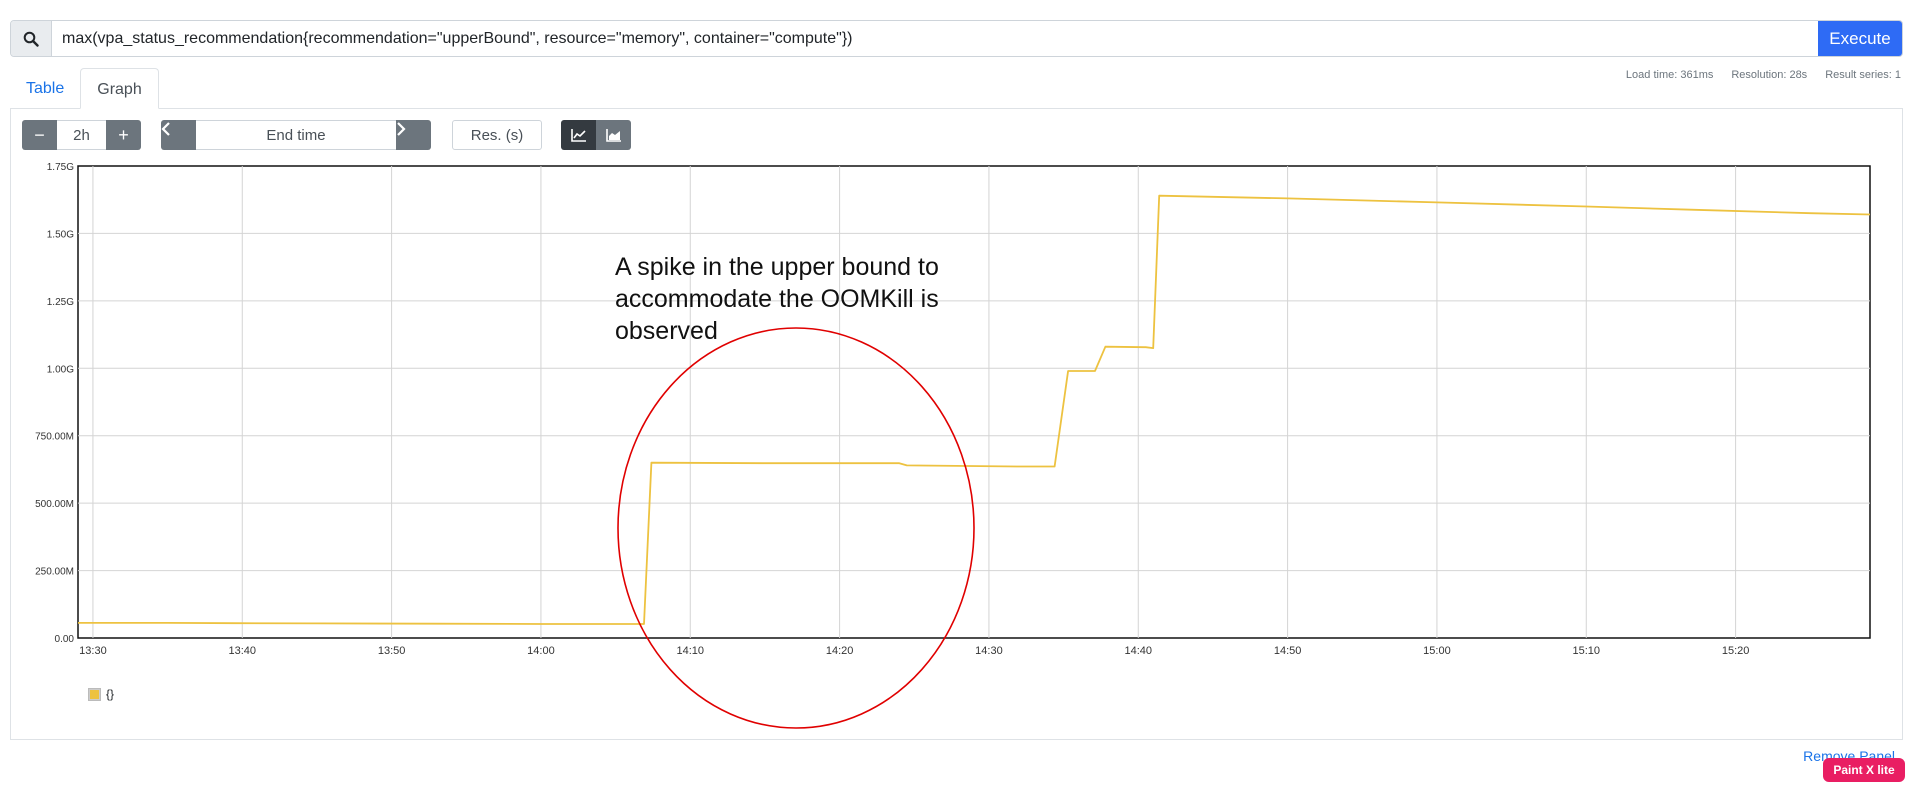 Image resolution: width=1915 pixels, height=790 pixels. What do you see at coordinates (1587, 651) in the screenshot?
I see `x-tick-label: 15:10` at bounding box center [1587, 651].